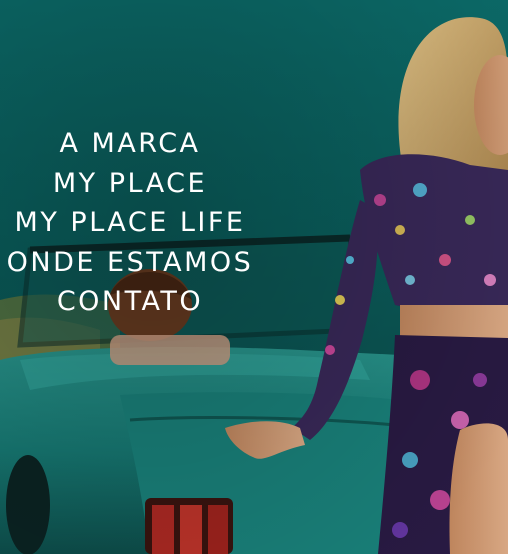  I want to click on nav-link-my-place-life: MY PLACE LIFE, so click(130, 223).